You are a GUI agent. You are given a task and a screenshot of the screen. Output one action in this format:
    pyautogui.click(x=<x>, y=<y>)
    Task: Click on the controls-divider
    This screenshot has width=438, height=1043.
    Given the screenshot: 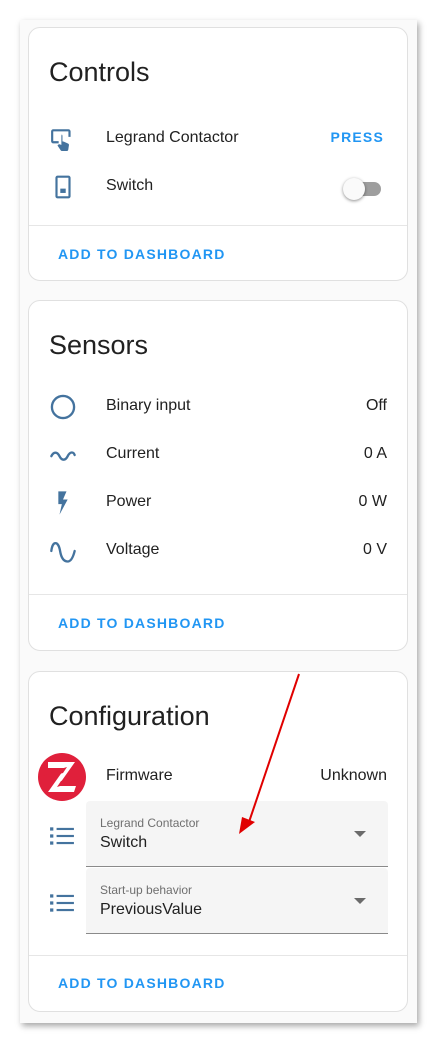 What is the action you would take?
    pyautogui.click(x=218, y=225)
    